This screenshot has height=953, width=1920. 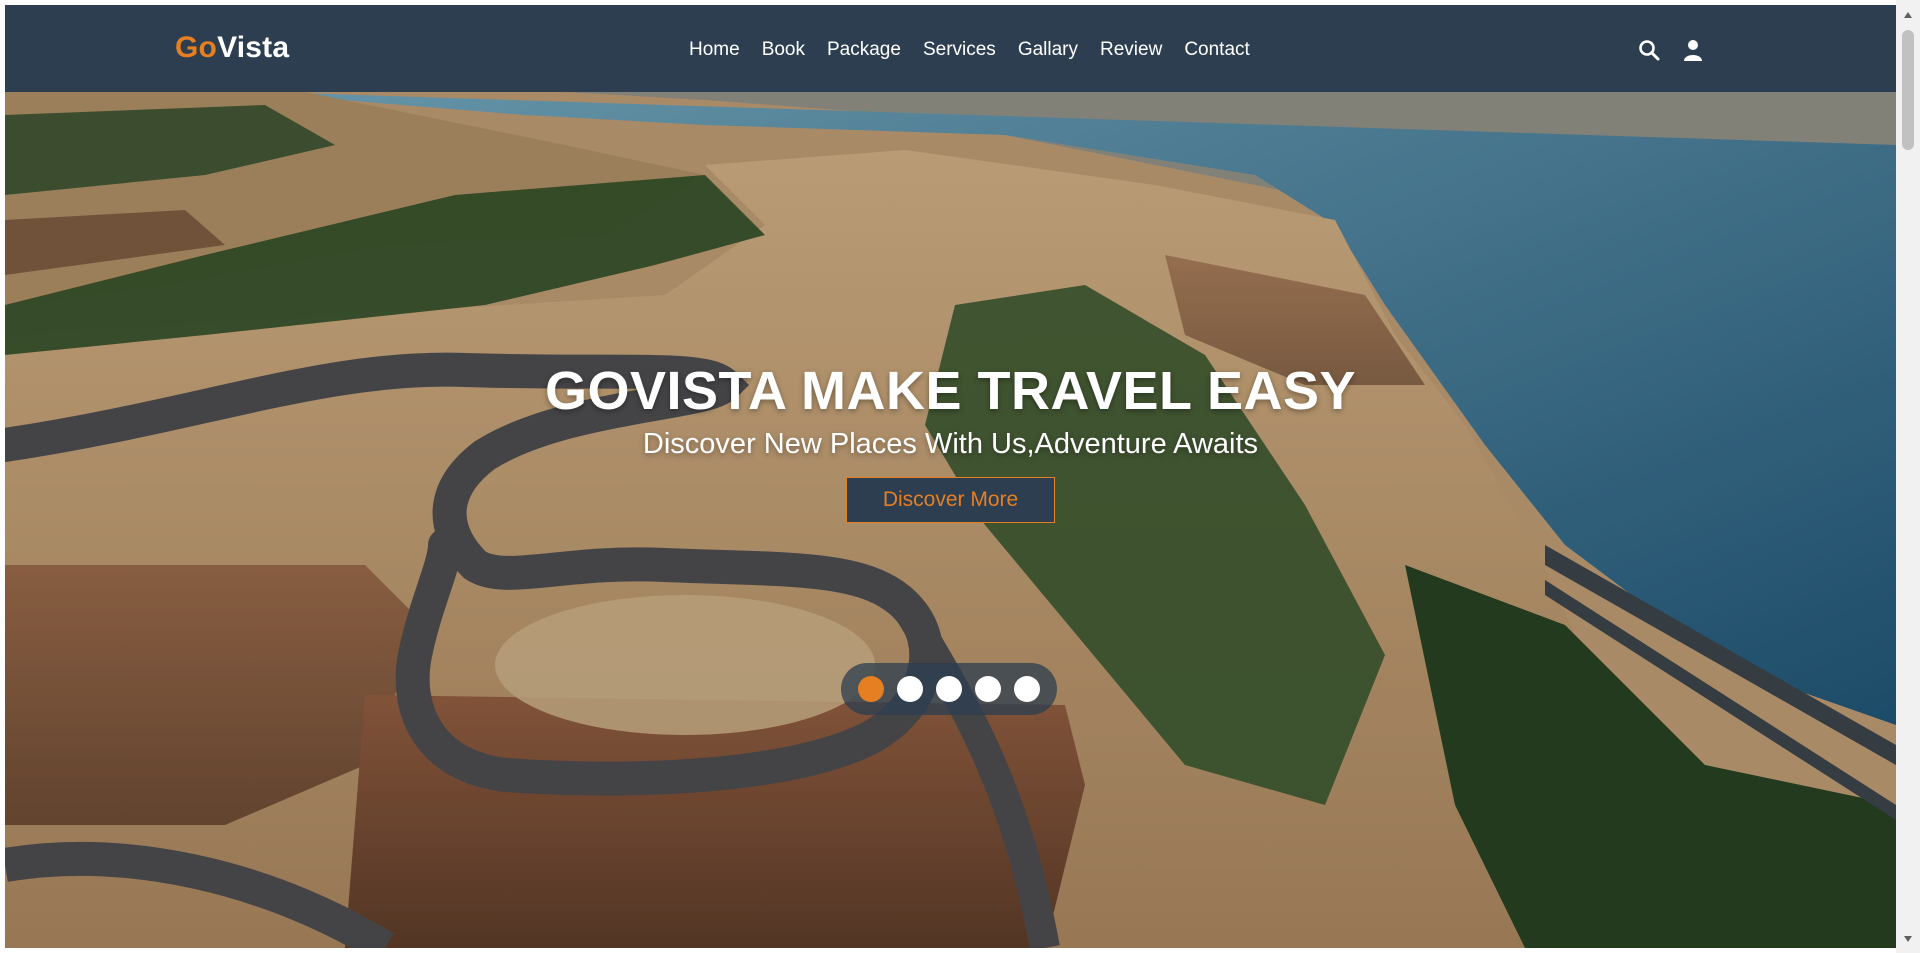 What do you see at coordinates (1649, 50) in the screenshot?
I see `search-icon` at bounding box center [1649, 50].